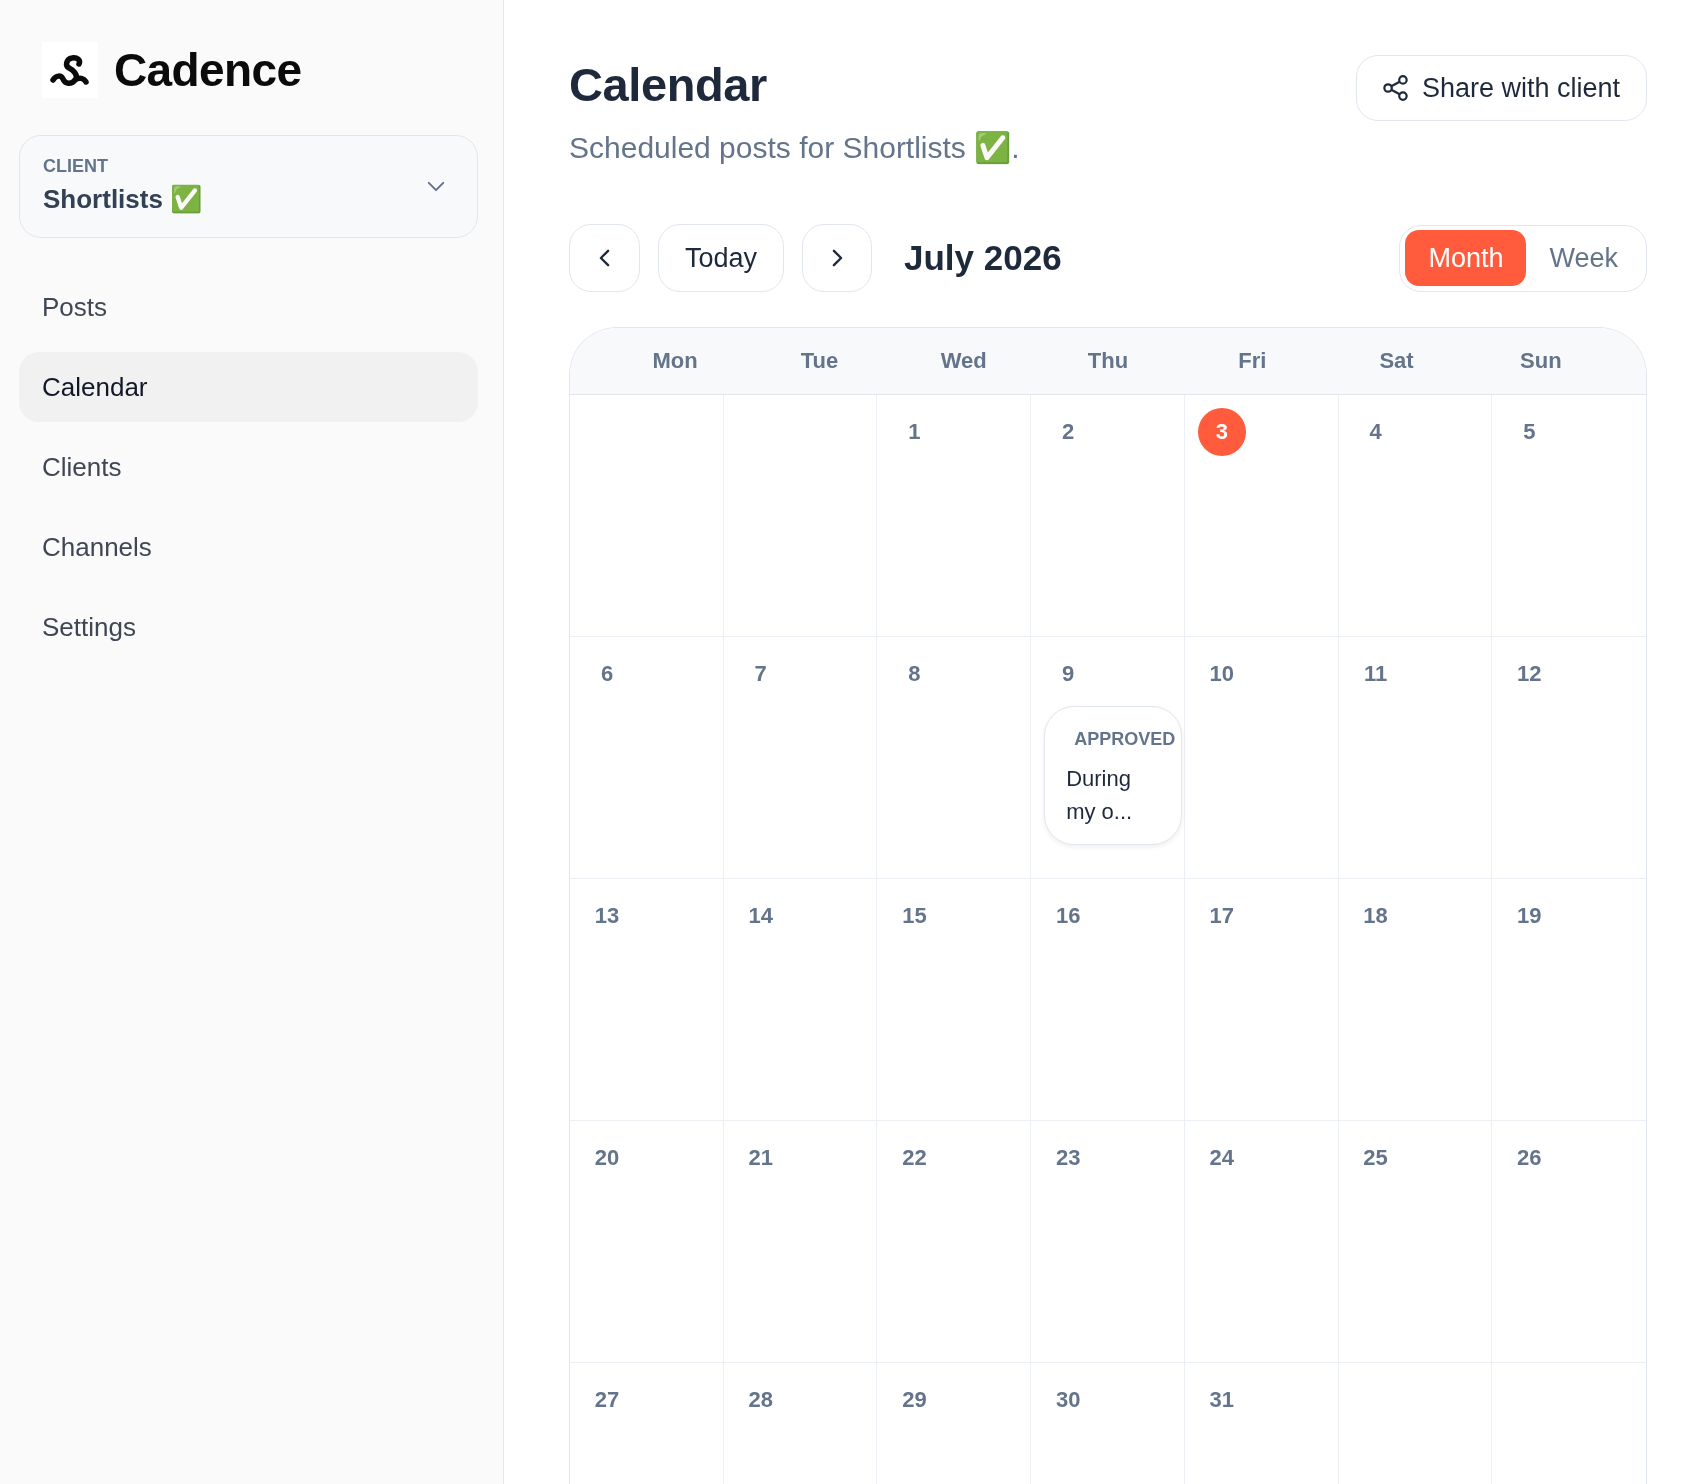  I want to click on day-number: 25, so click(1375, 1158).